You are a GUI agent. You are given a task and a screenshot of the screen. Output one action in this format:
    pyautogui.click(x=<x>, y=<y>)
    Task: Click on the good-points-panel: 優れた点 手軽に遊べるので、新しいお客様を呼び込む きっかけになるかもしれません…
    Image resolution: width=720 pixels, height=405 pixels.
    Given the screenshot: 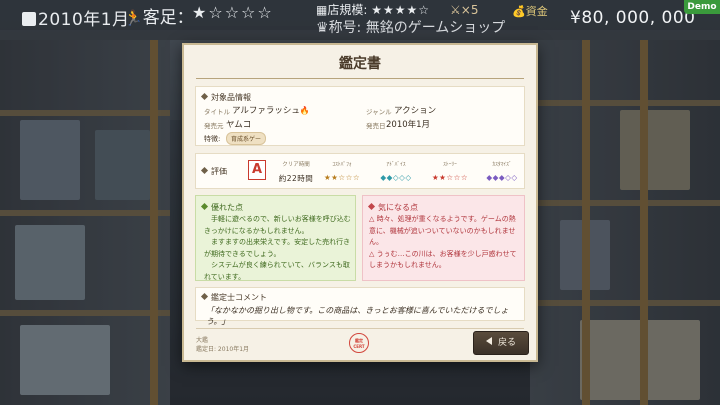 What is the action you would take?
    pyautogui.click(x=275, y=238)
    